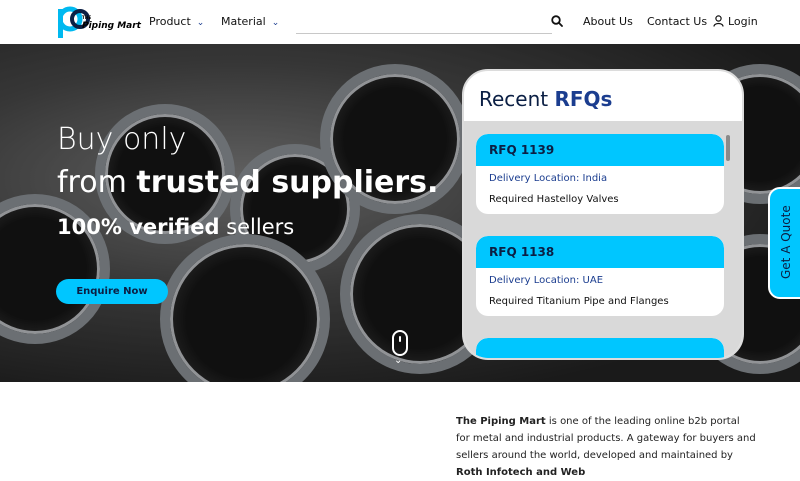  I want to click on hero-subheading-bold: 100% verified, so click(138, 227).